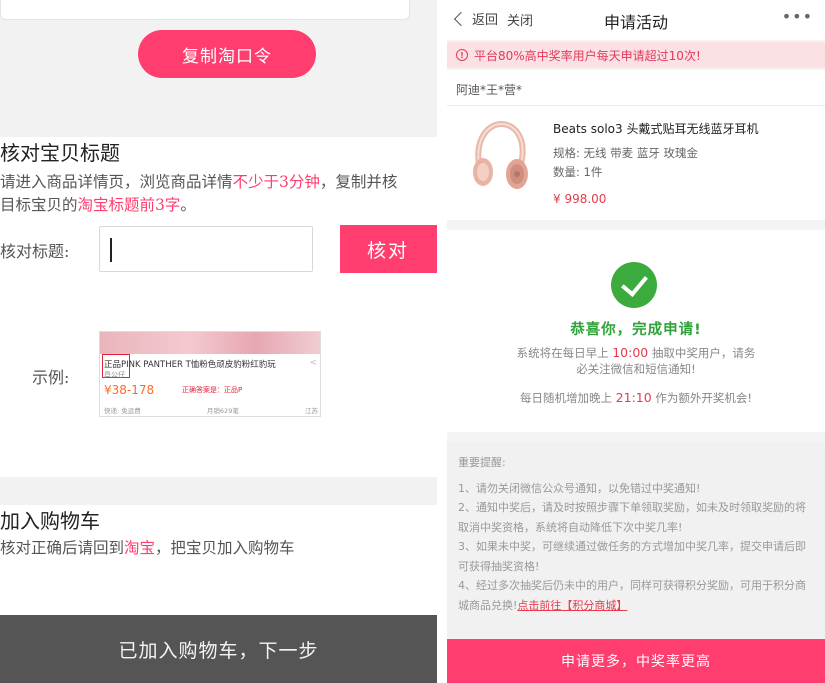 The width and height of the screenshot is (825, 683). I want to click on tip-item: 1、请勿关闭微信公众号通知，以免错过中奖通知!, so click(579, 488).